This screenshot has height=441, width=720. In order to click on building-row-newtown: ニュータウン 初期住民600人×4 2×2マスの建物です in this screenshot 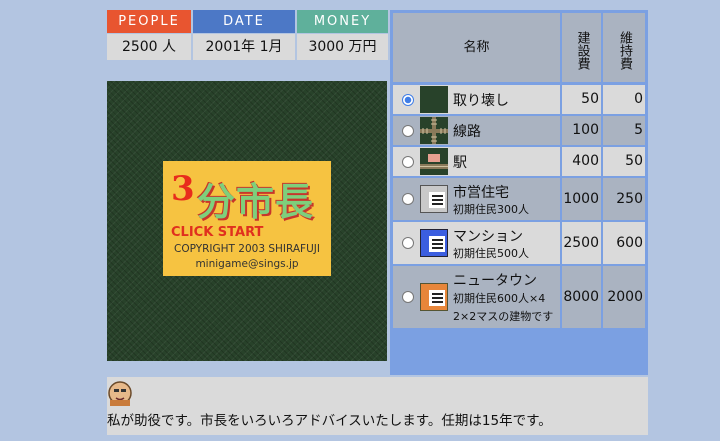, I will do `click(476, 297)`.